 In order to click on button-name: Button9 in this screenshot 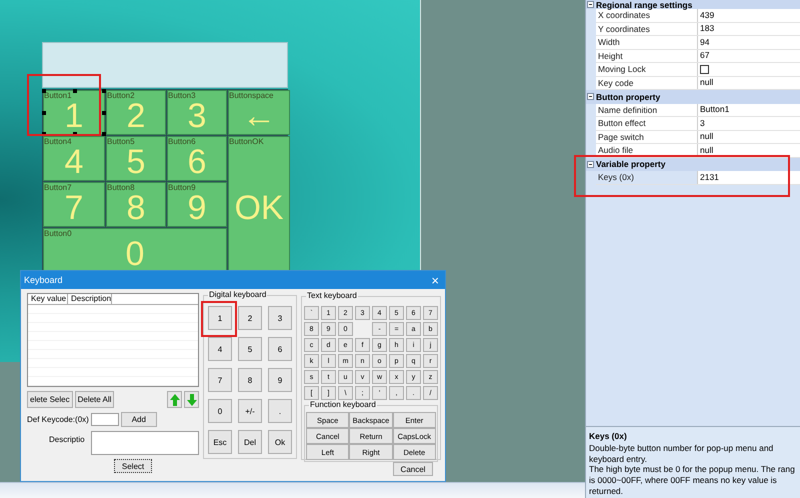, I will do `click(182, 187)`.